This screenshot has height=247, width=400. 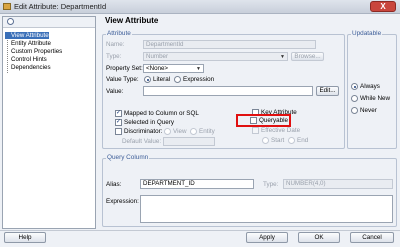 I want to click on query-type-field: NUMBER(4,0), so click(x=338, y=184).